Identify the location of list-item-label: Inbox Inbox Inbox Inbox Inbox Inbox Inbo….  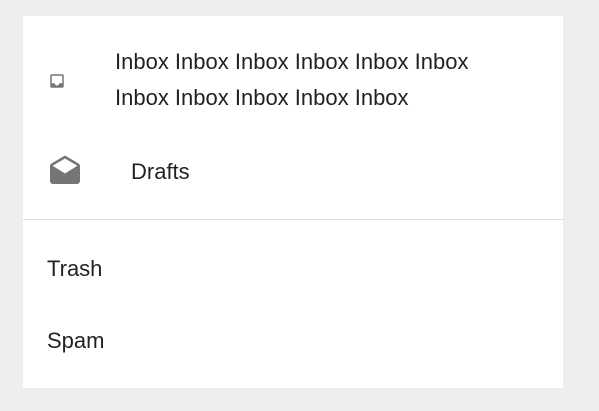
(292, 79).